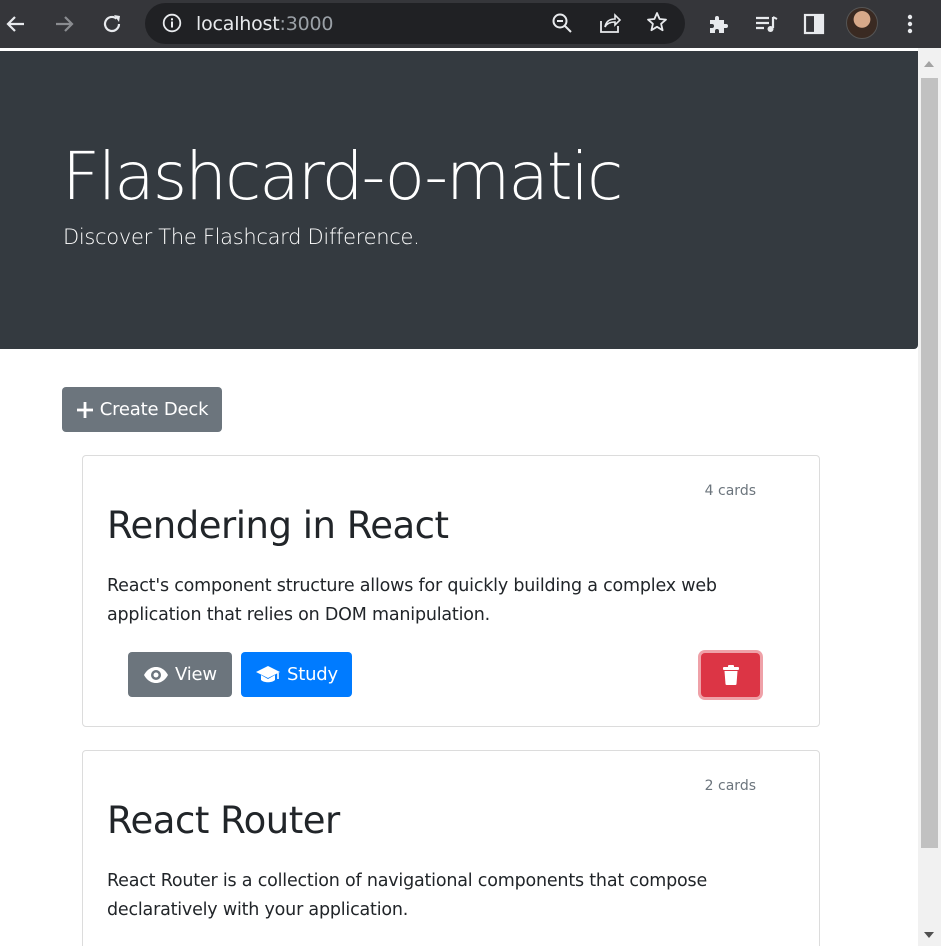 The height and width of the screenshot is (946, 941). What do you see at coordinates (929, 463) in the screenshot?
I see `scroll-thumb` at bounding box center [929, 463].